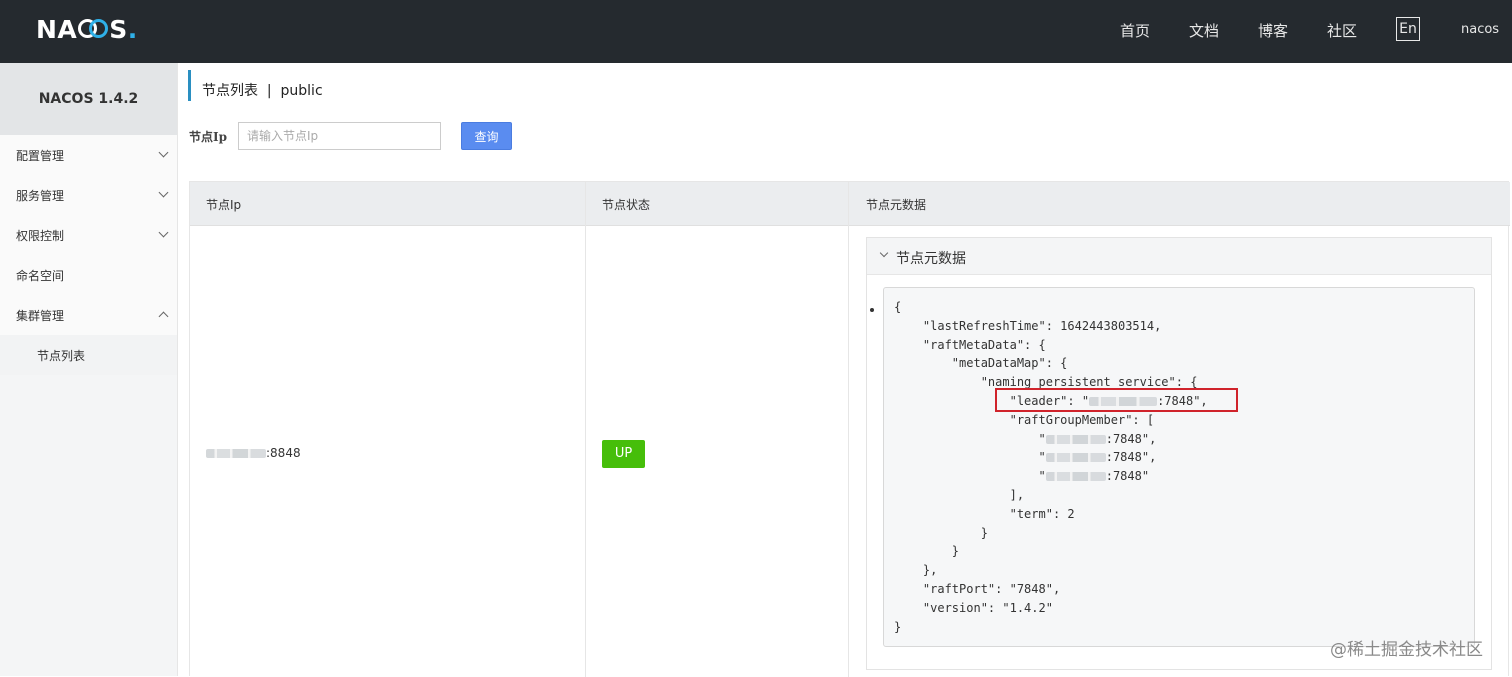  Describe the element at coordinates (88, 355) in the screenshot. I see `sidebar-subitem-node-list: 节点列表` at that location.